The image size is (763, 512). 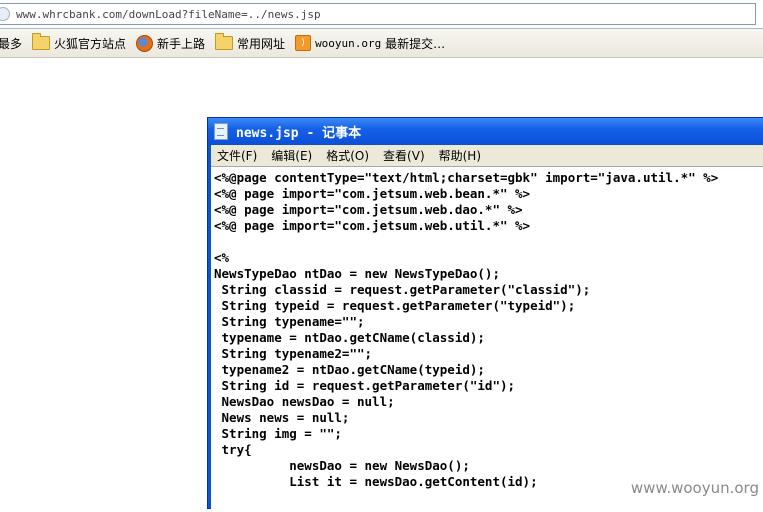 I want to click on menu-file: 文件(F), so click(x=237, y=155).